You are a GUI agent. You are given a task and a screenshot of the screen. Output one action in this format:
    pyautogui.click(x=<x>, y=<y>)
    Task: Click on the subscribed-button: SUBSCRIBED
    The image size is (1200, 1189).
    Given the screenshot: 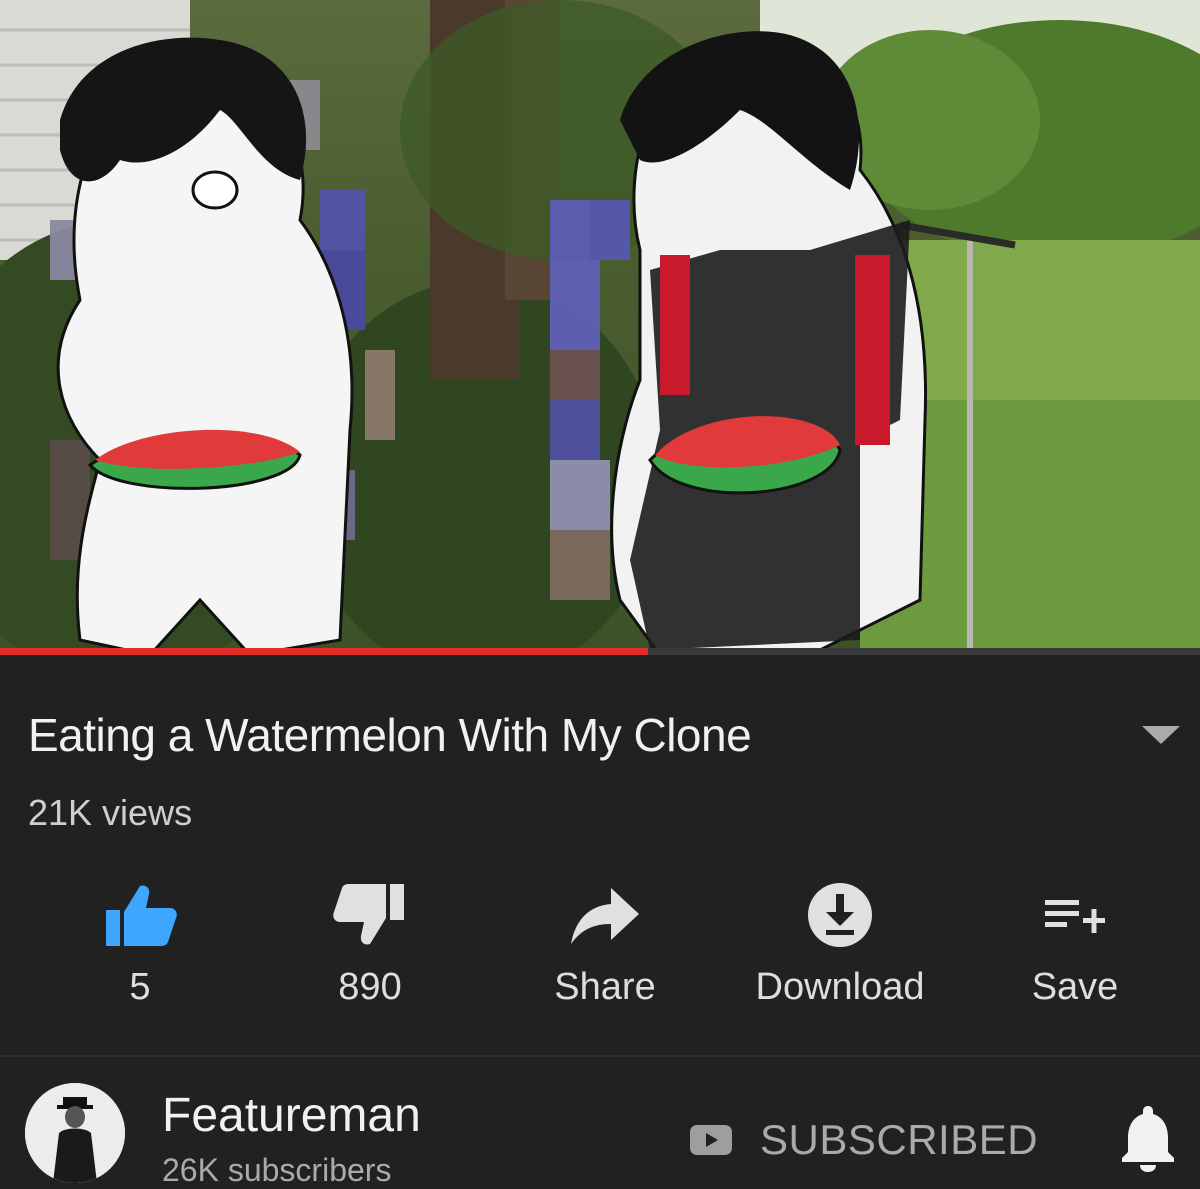 What is the action you would take?
    pyautogui.click(x=864, y=1140)
    